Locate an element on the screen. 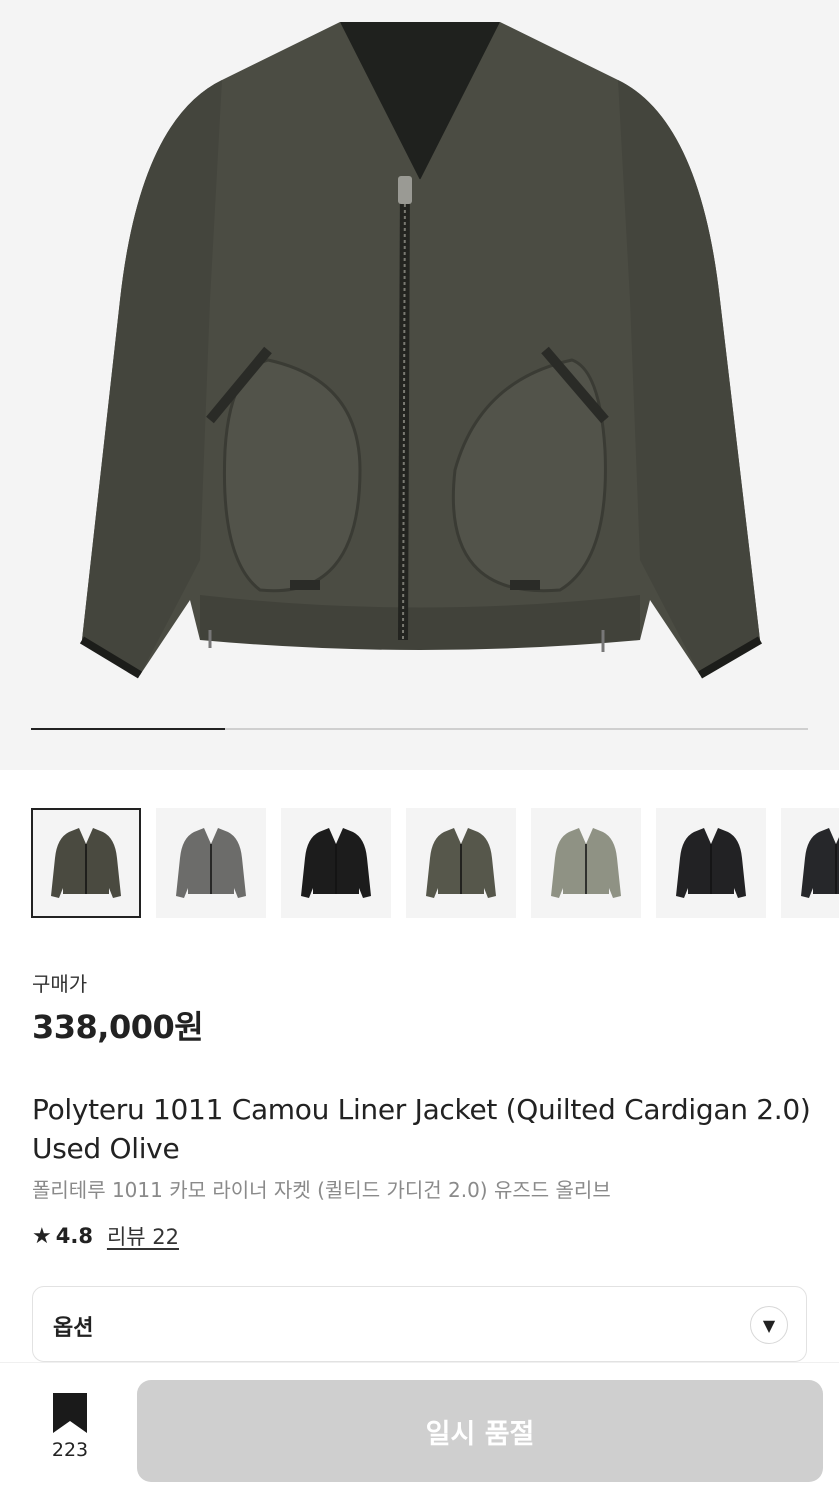  thumbnail-black-fleece-jacket is located at coordinates (336, 863).